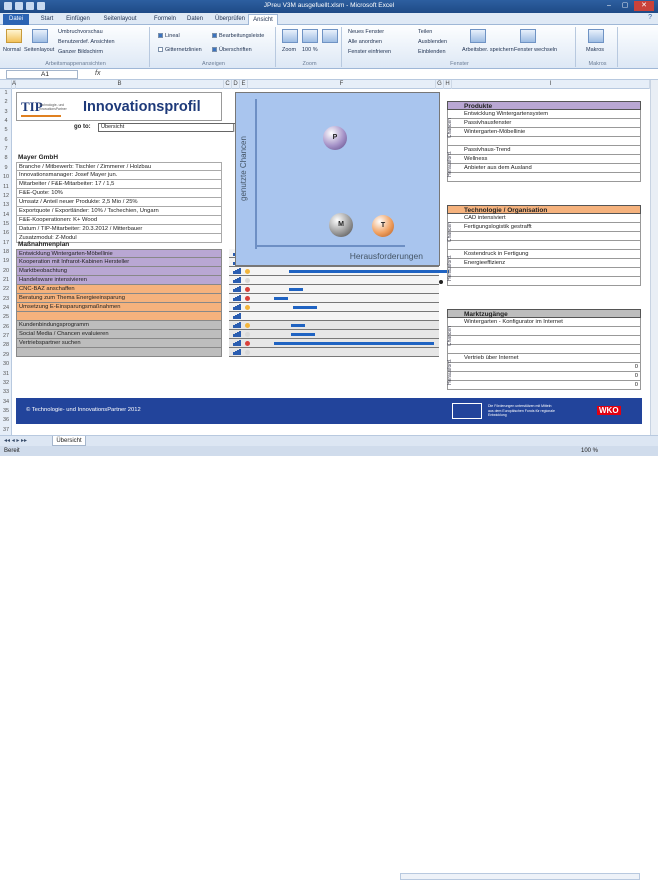  I want to click on products-chancen-row: Wintergarten-Möbellinie, so click(544, 132).